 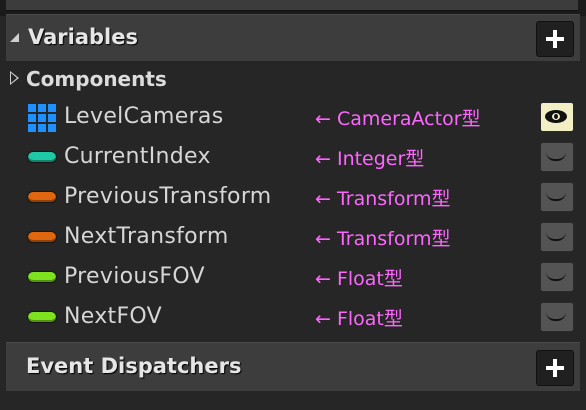 I want to click on previous-section-bottom, so click(x=292, y=5).